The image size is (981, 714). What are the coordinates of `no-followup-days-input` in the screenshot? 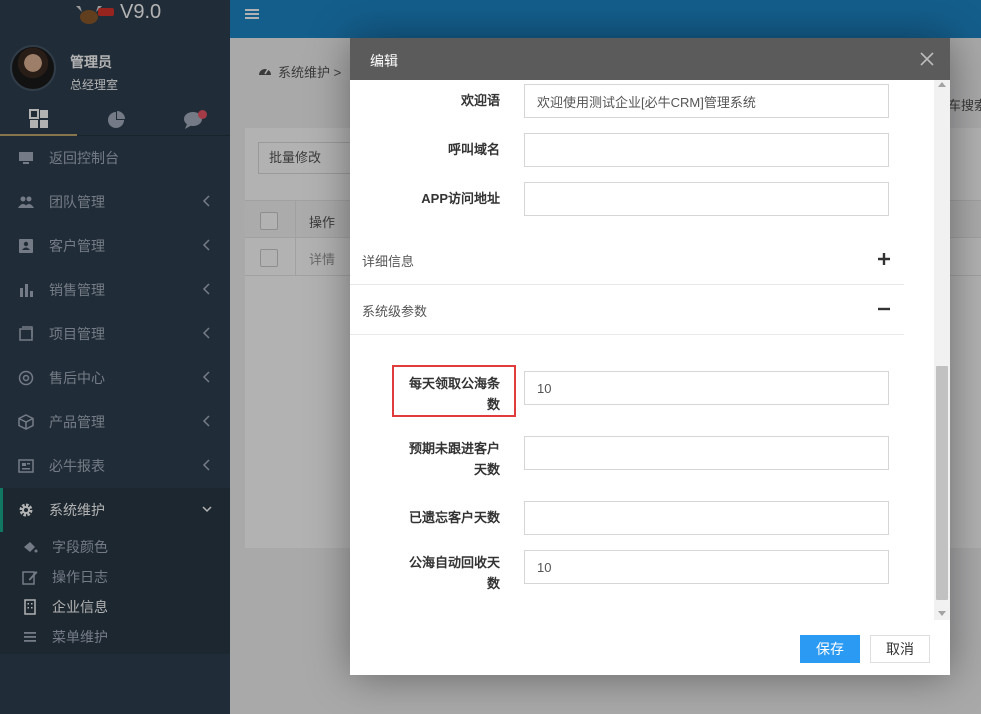 It's located at (706, 453).